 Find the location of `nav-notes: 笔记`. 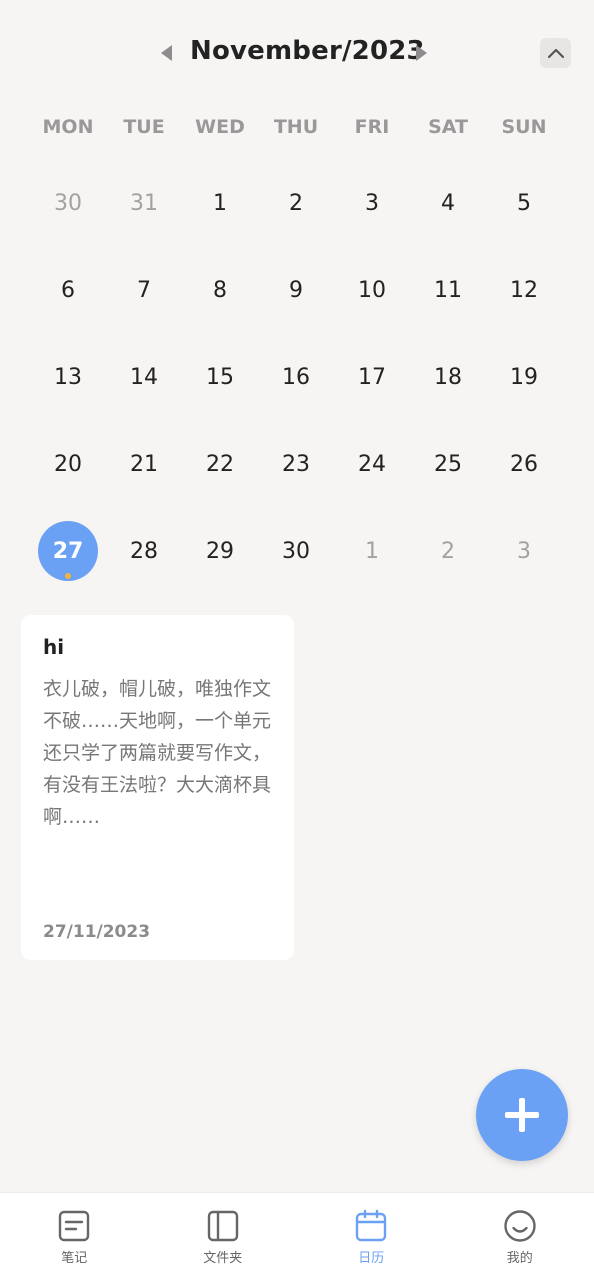

nav-notes: 笔记 is located at coordinates (74, 1237).